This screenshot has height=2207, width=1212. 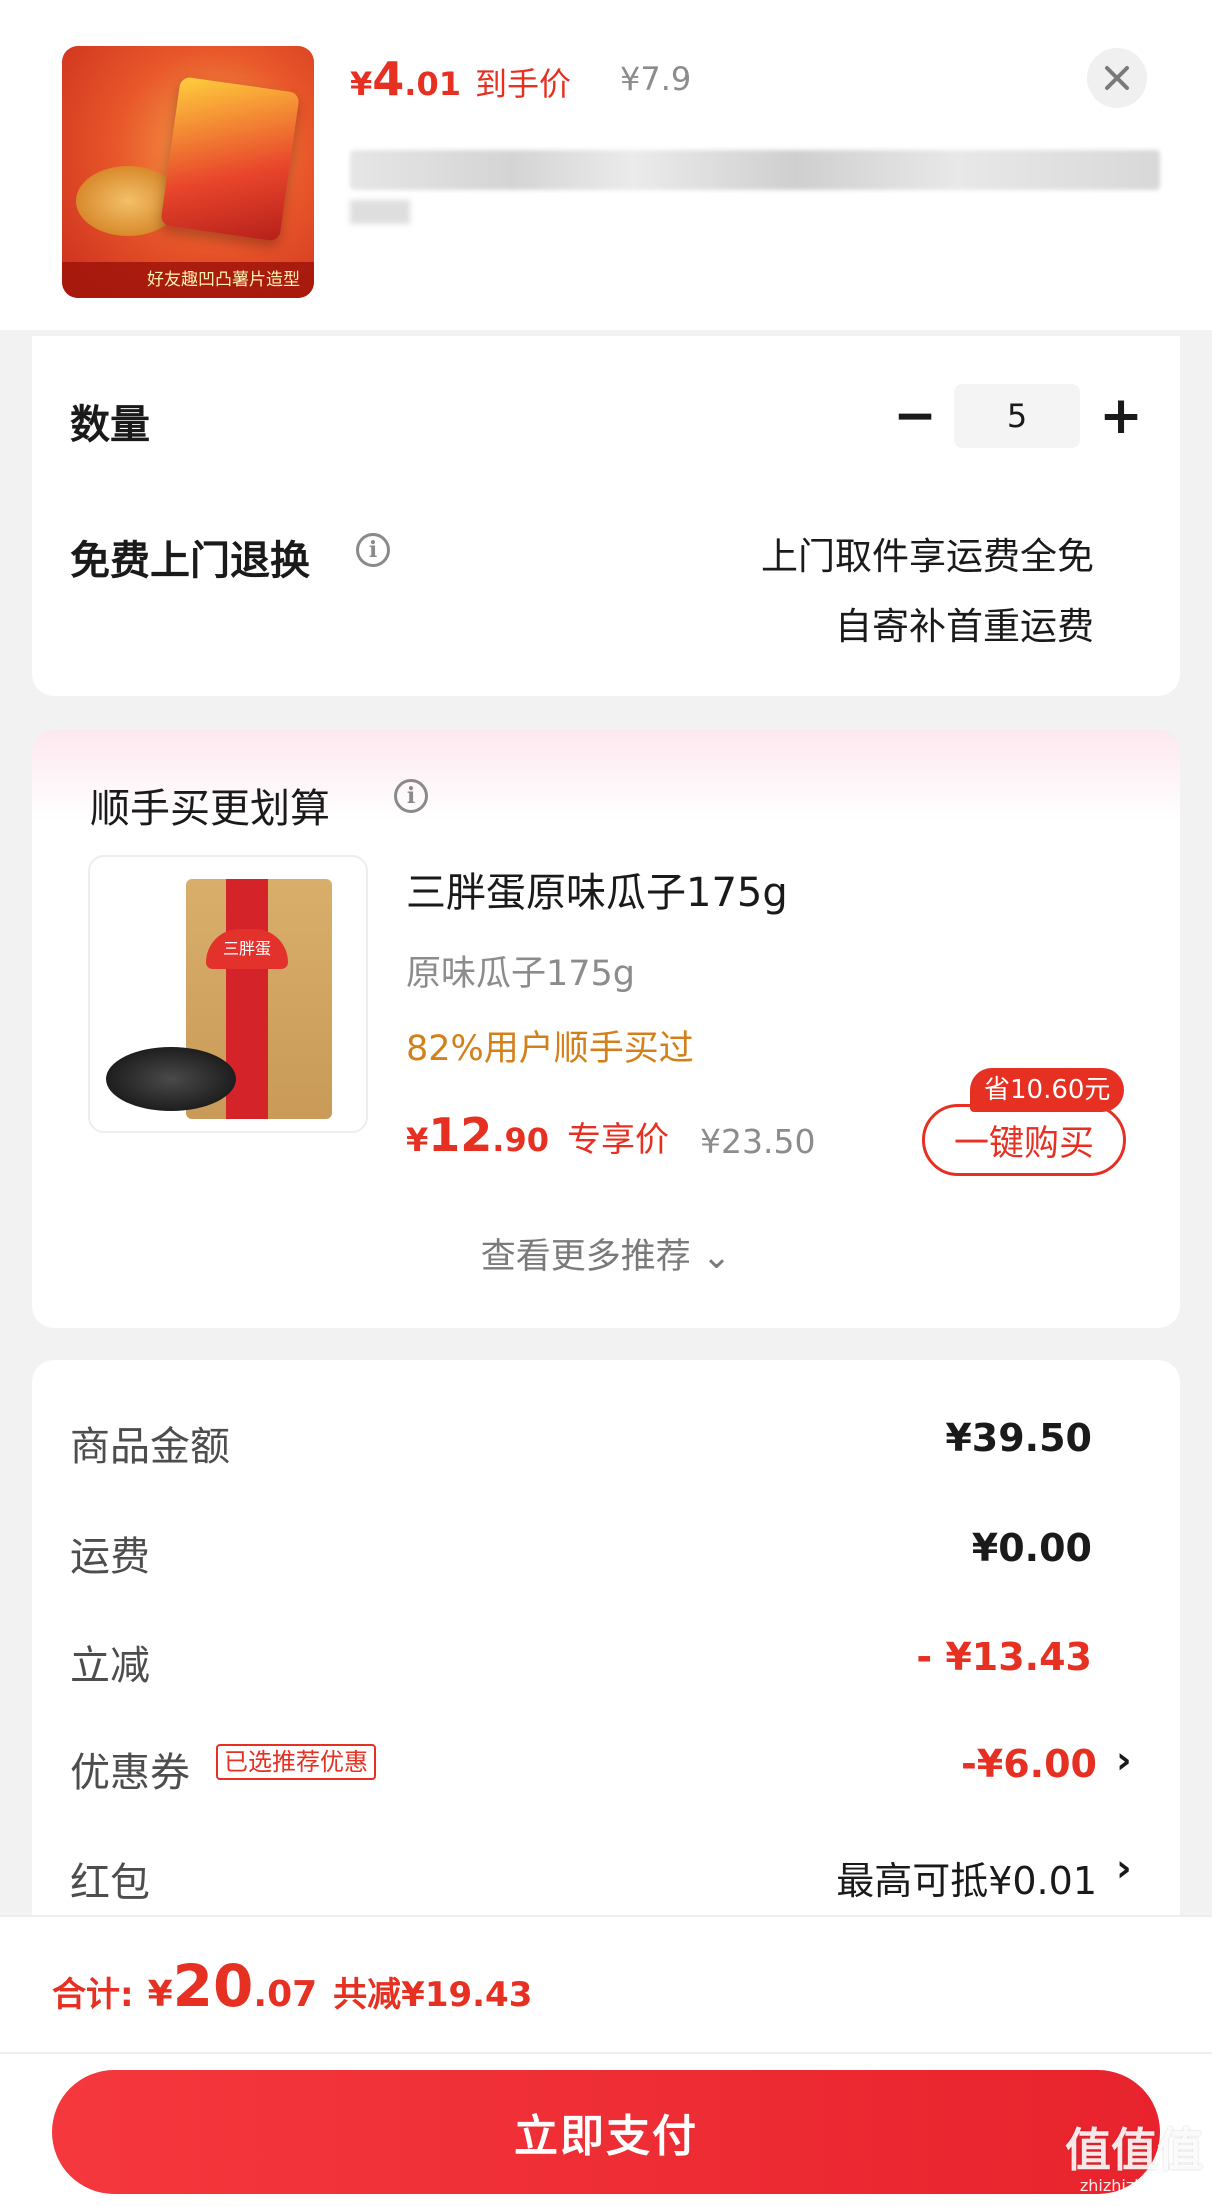 I want to click on price-tag: 专享价, so click(x=617, y=1140).